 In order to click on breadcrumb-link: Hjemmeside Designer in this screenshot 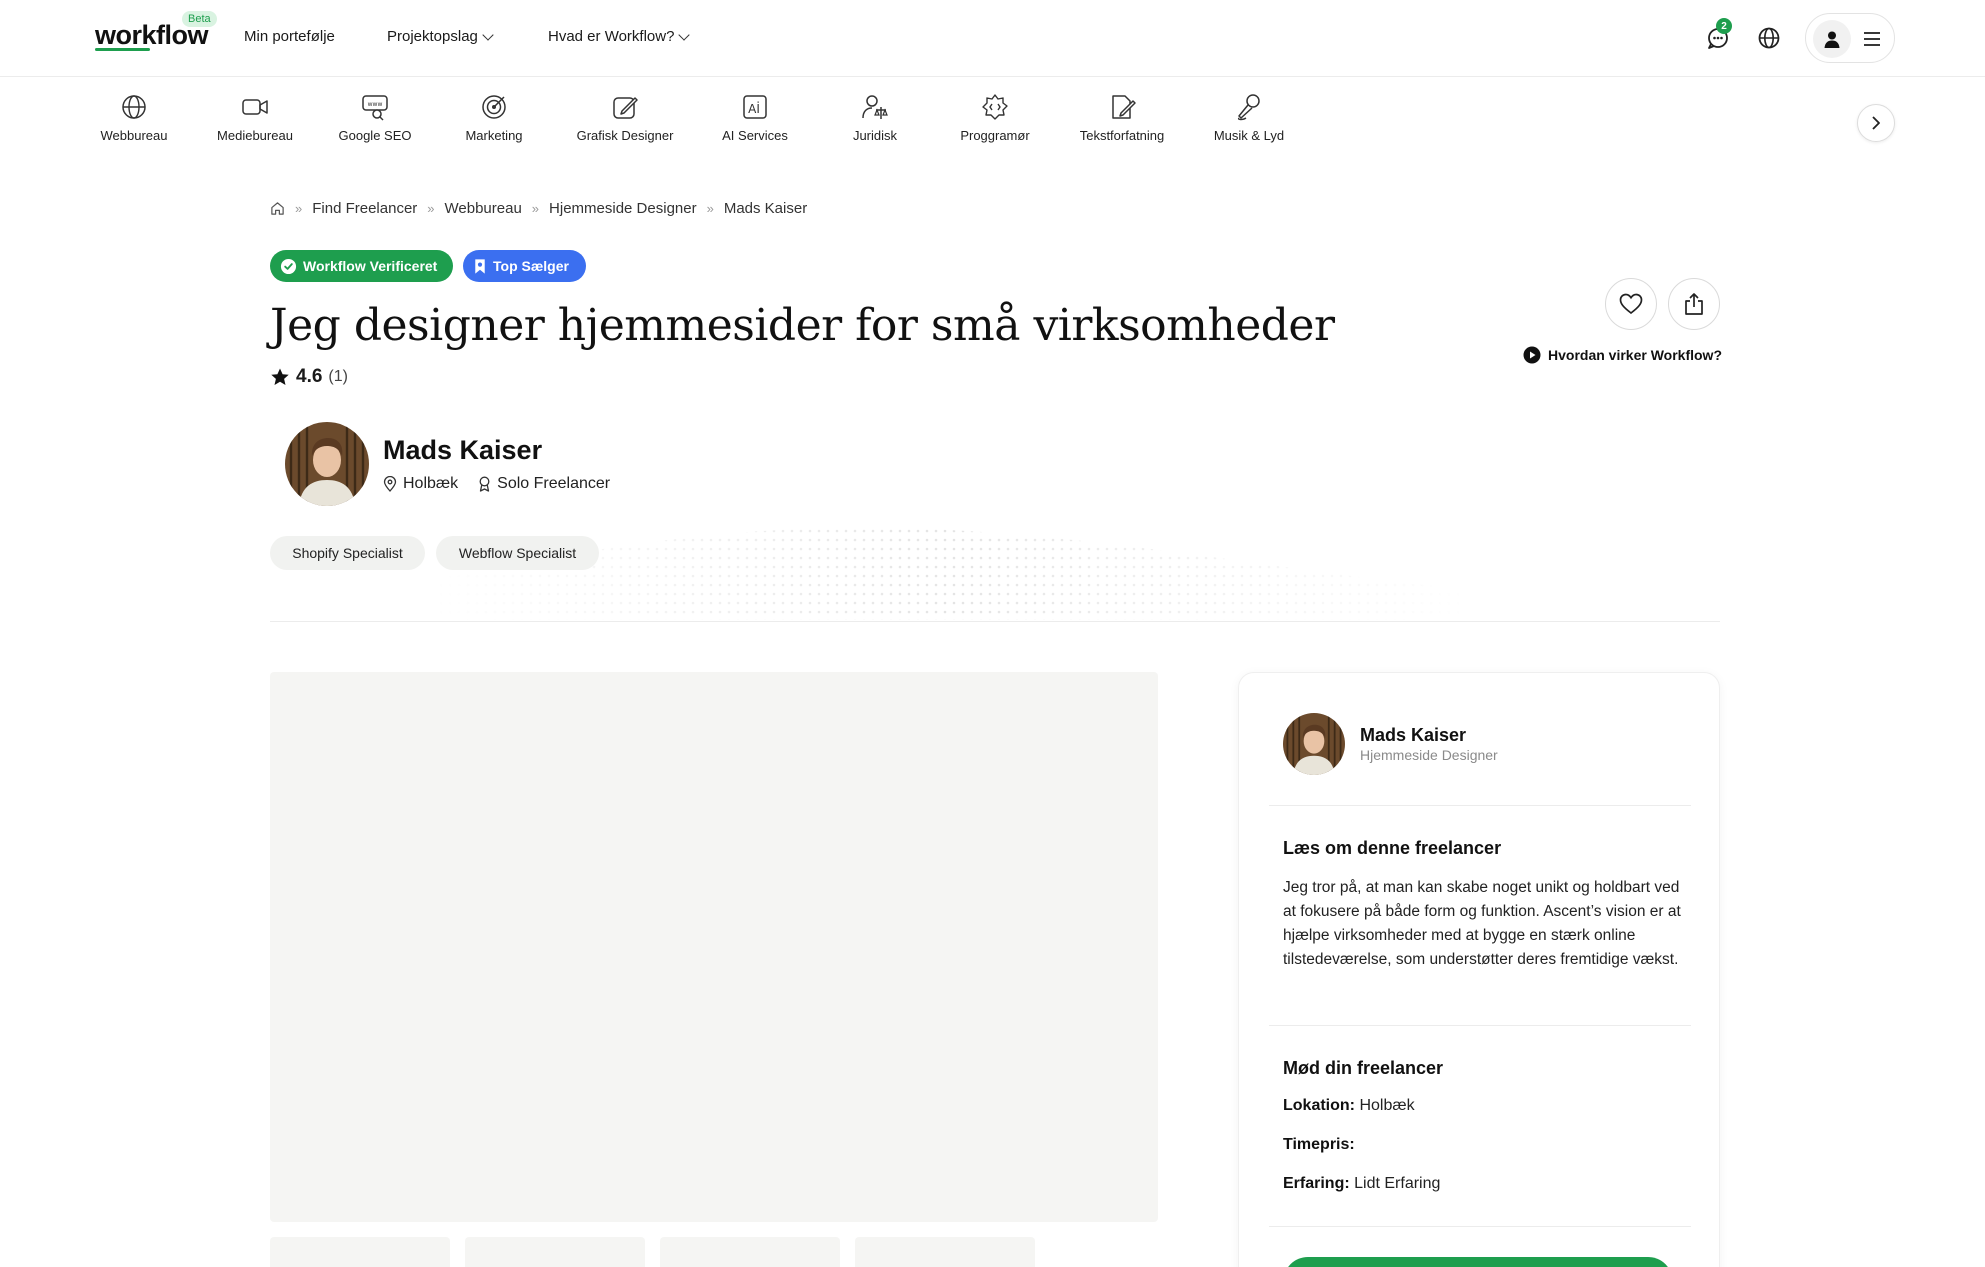, I will do `click(623, 208)`.